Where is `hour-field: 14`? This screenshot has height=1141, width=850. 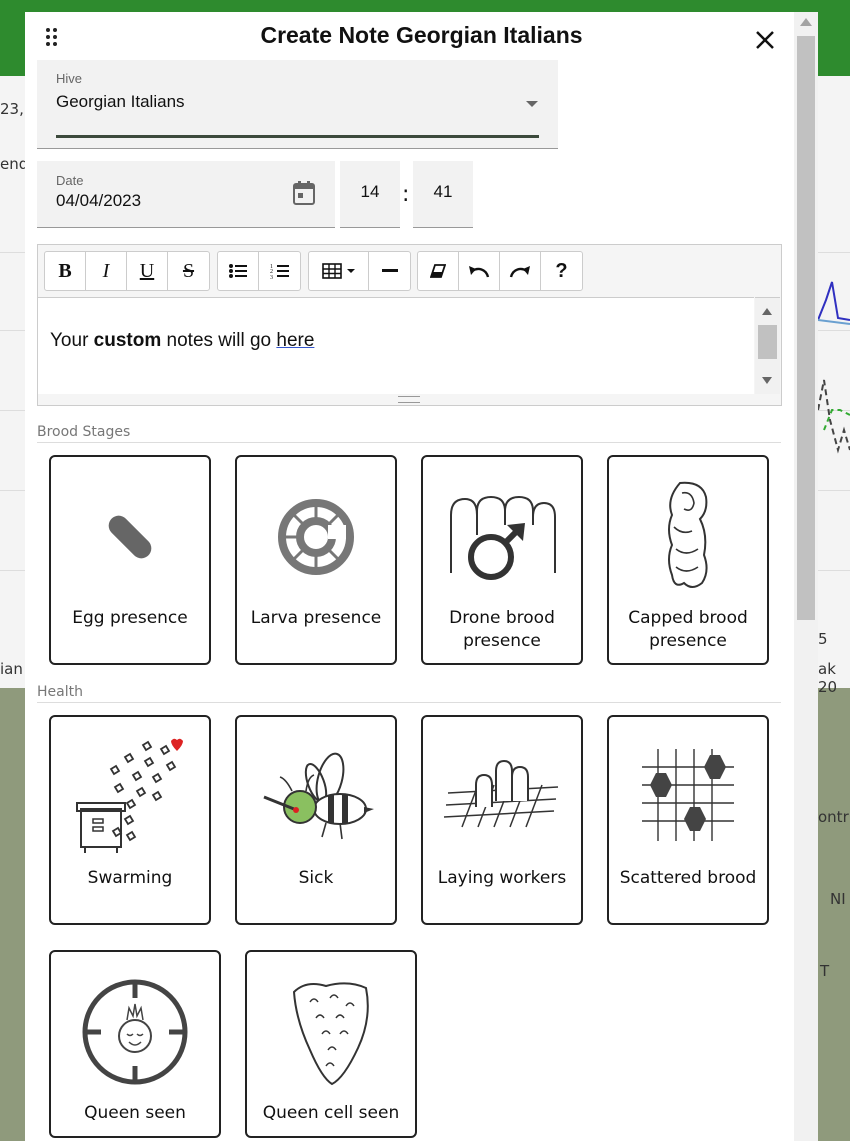 hour-field: 14 is located at coordinates (370, 194).